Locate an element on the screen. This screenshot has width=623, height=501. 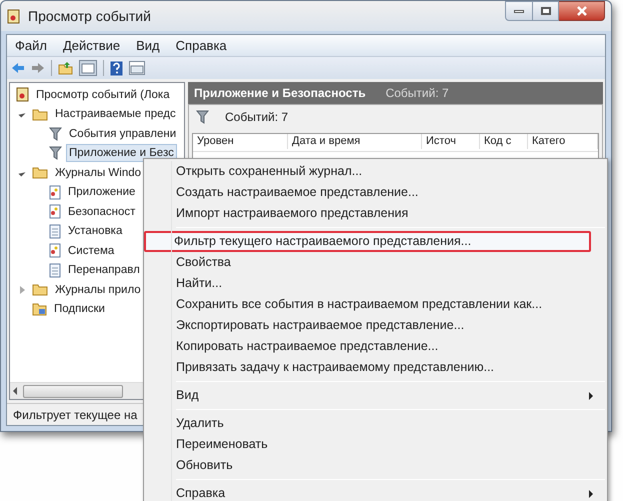
event-count: Событий: 7 is located at coordinates (417, 93).